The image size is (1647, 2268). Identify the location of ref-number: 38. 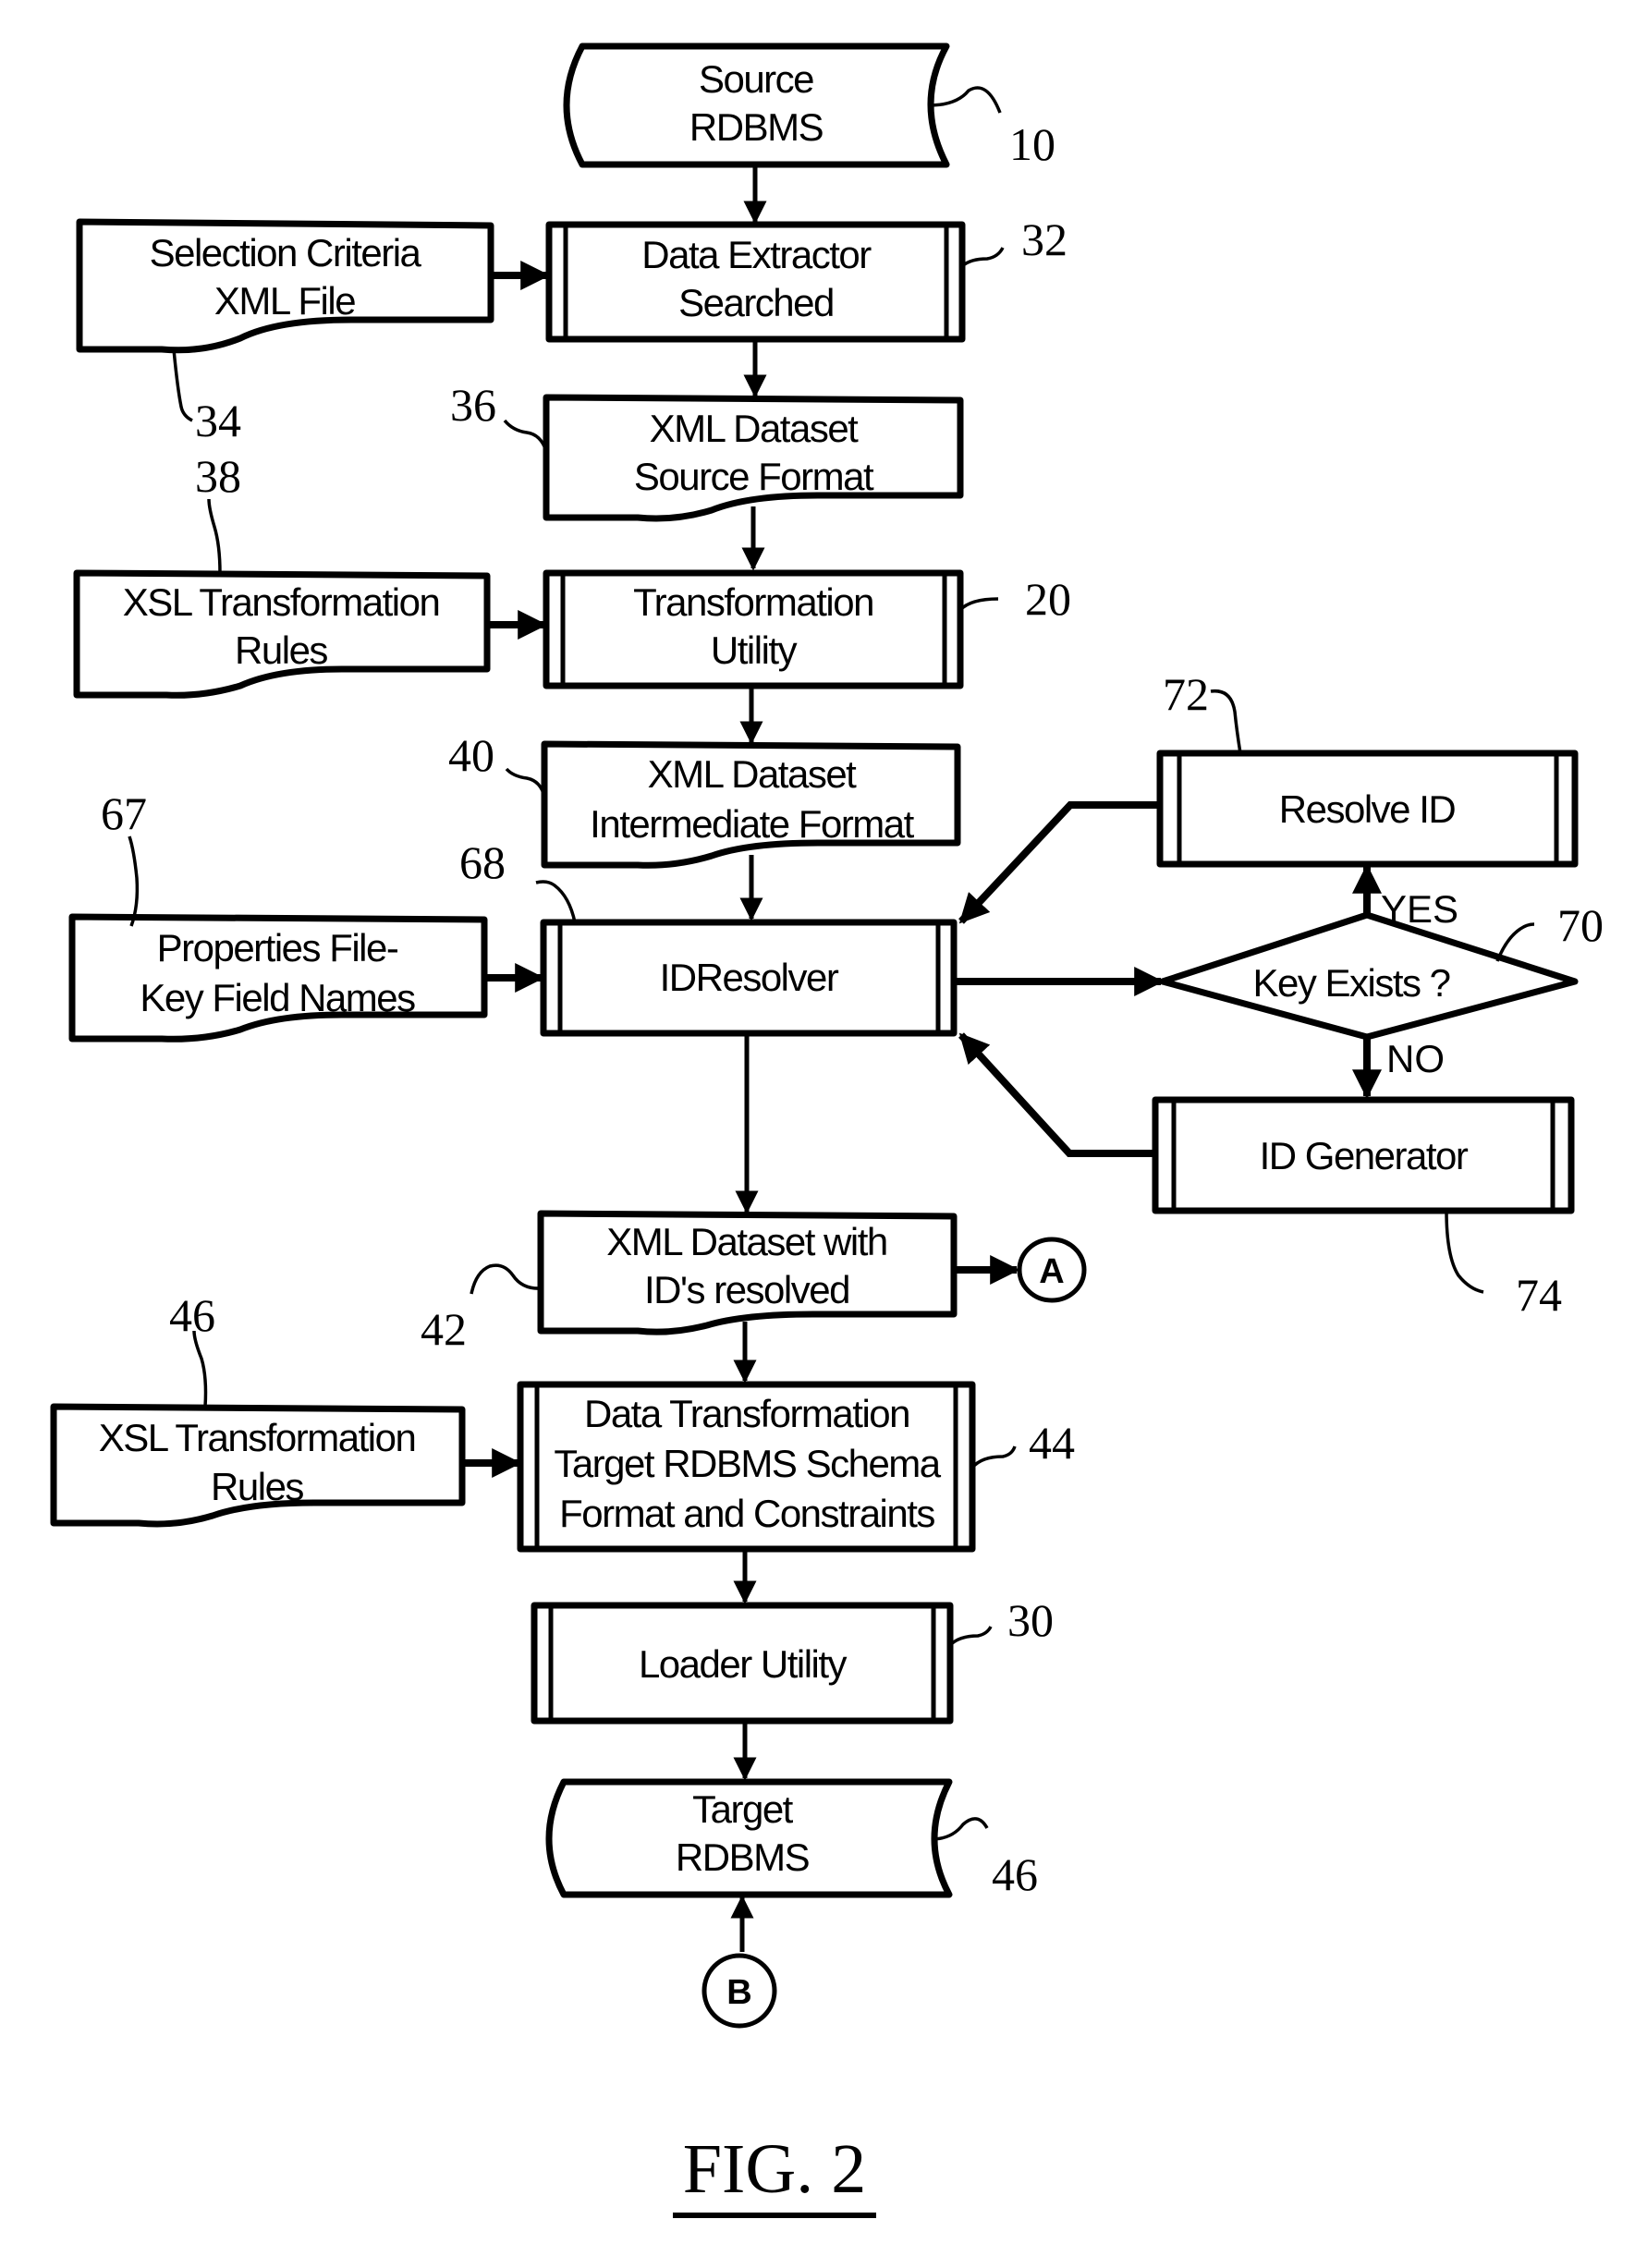
(218, 476).